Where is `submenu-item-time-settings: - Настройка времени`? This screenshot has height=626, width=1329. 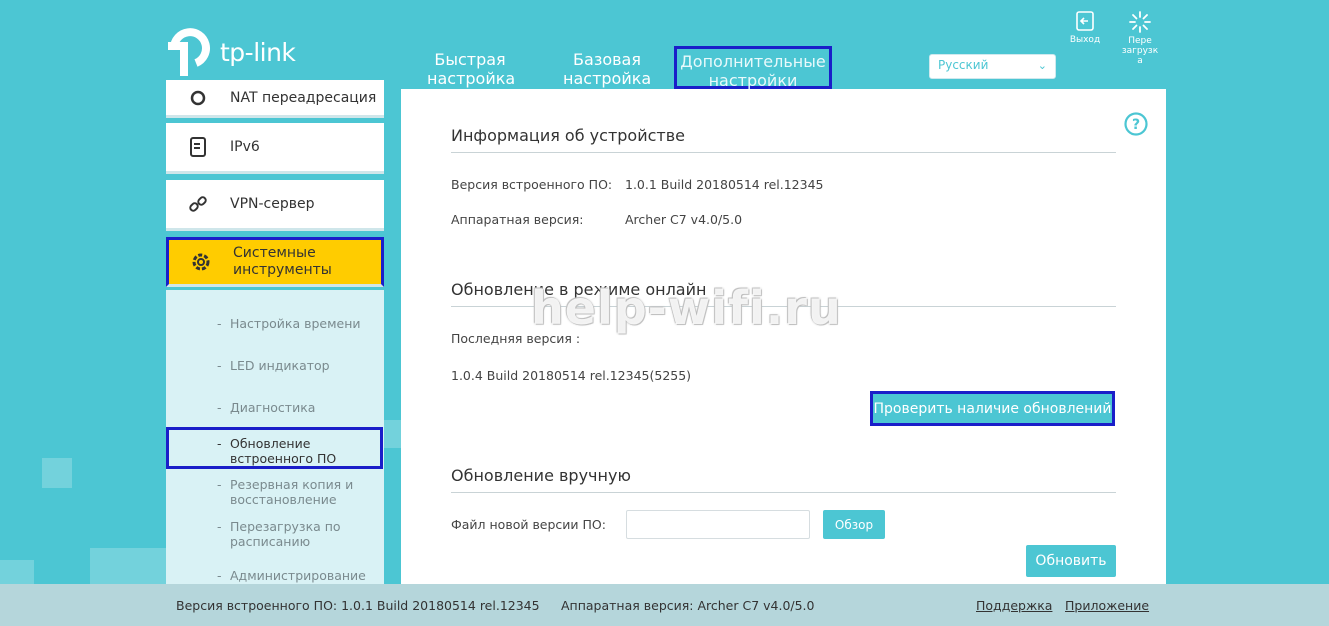 submenu-item-time-settings: - Настройка времени is located at coordinates (289, 323).